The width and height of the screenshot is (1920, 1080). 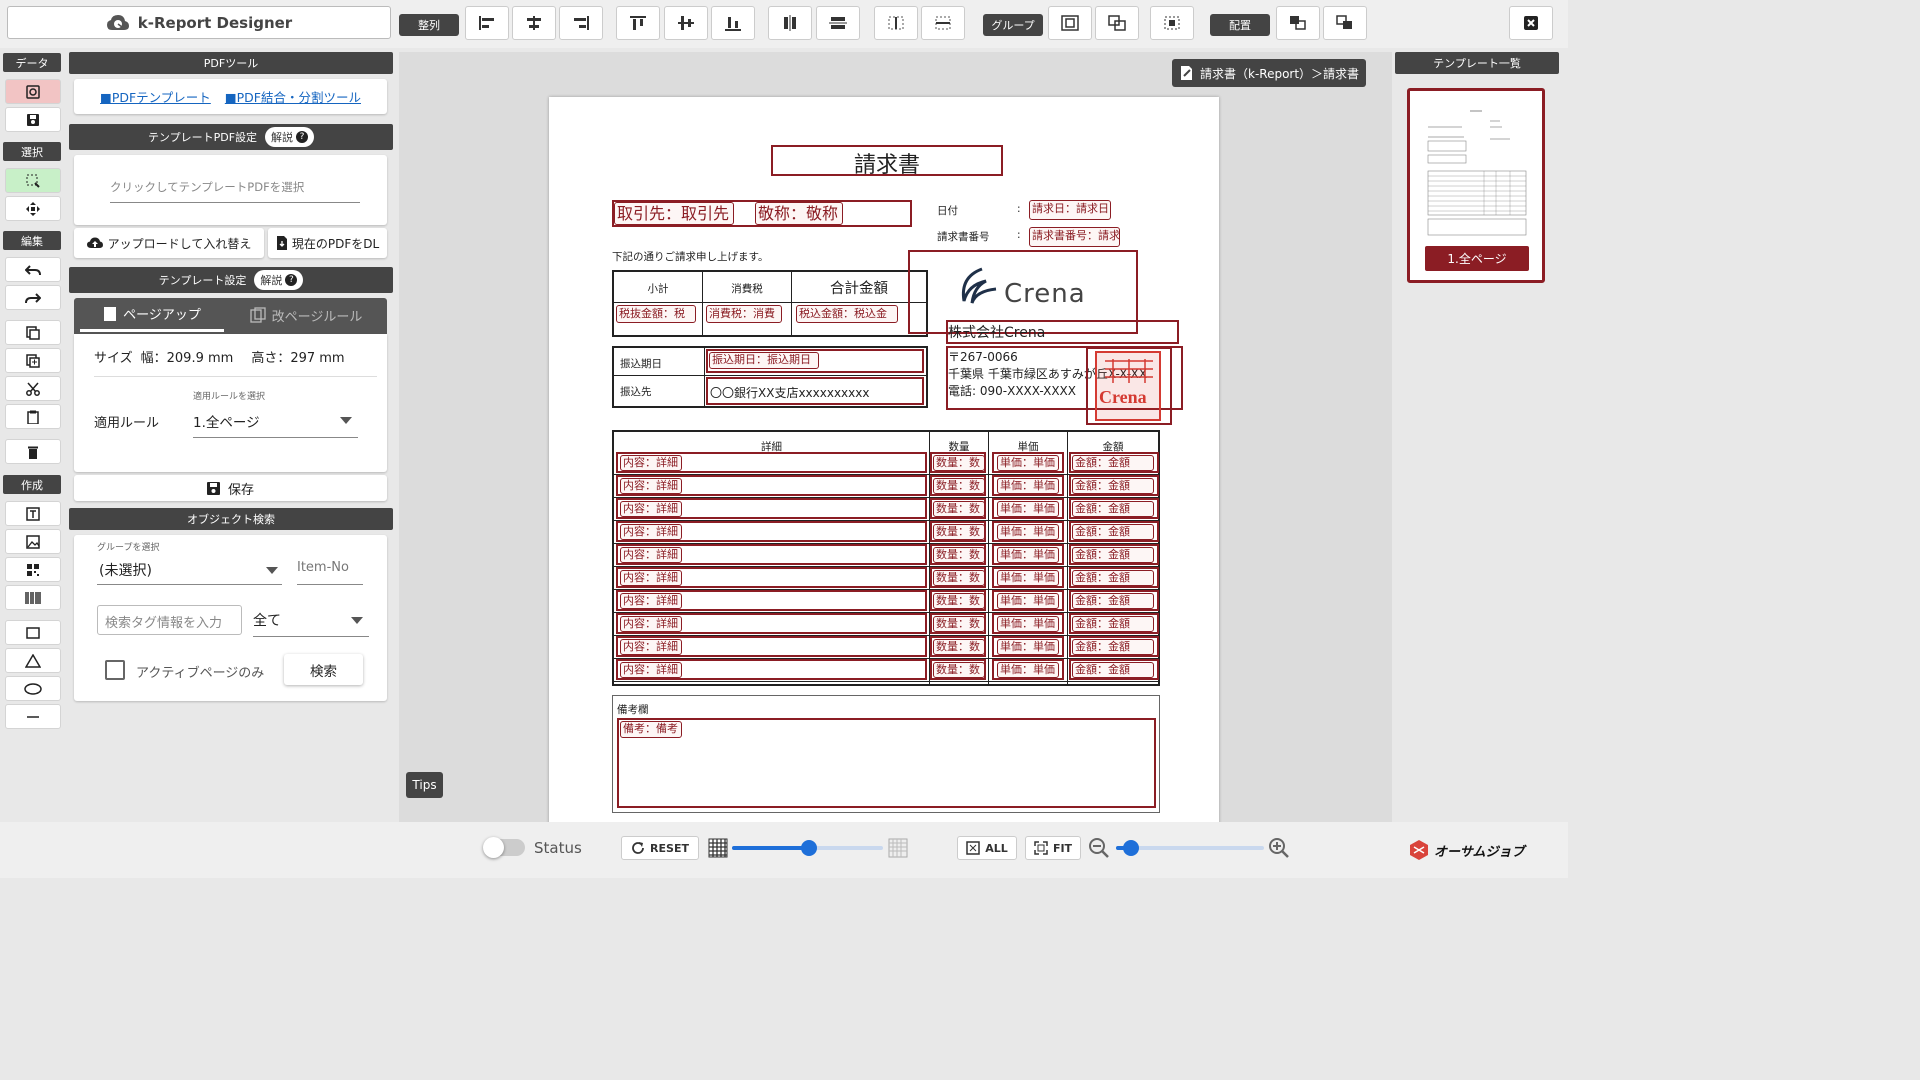 What do you see at coordinates (686, 23) in the screenshot?
I see `align-middle-button` at bounding box center [686, 23].